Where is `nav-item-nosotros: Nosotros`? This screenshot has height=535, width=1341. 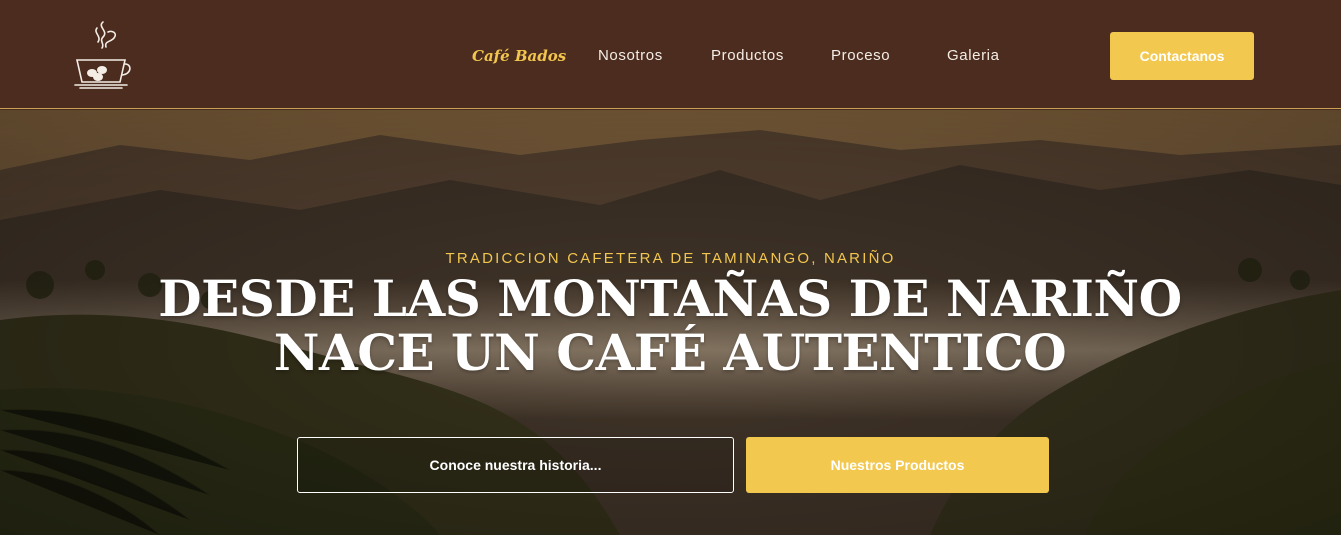
nav-item-nosotros: Nosotros is located at coordinates (630, 55).